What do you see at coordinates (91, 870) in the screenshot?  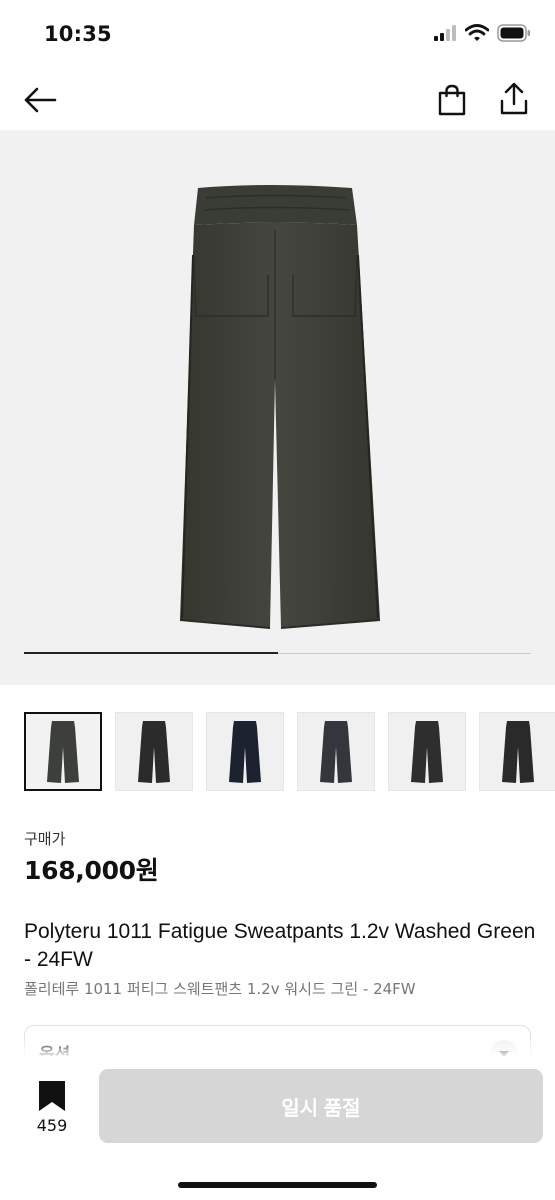 I see `product-price: 168,000원` at bounding box center [91, 870].